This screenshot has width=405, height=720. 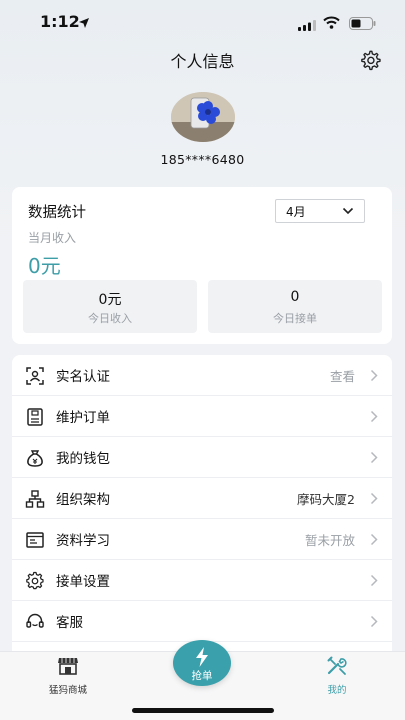 What do you see at coordinates (202, 457) in the screenshot?
I see `menu-item-wallet: 我的钱包` at bounding box center [202, 457].